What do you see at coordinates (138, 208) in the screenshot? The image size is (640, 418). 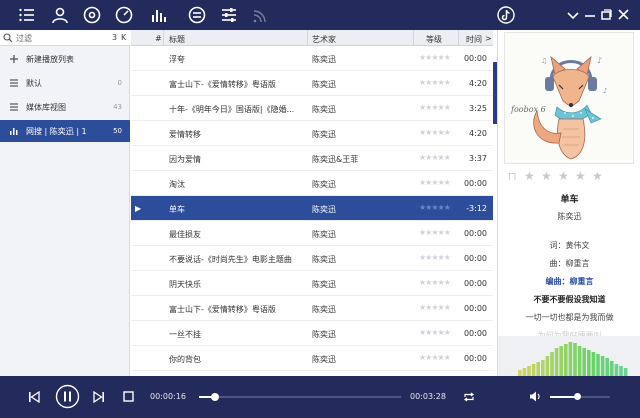 I see `playing-indicator-icon: ▶` at bounding box center [138, 208].